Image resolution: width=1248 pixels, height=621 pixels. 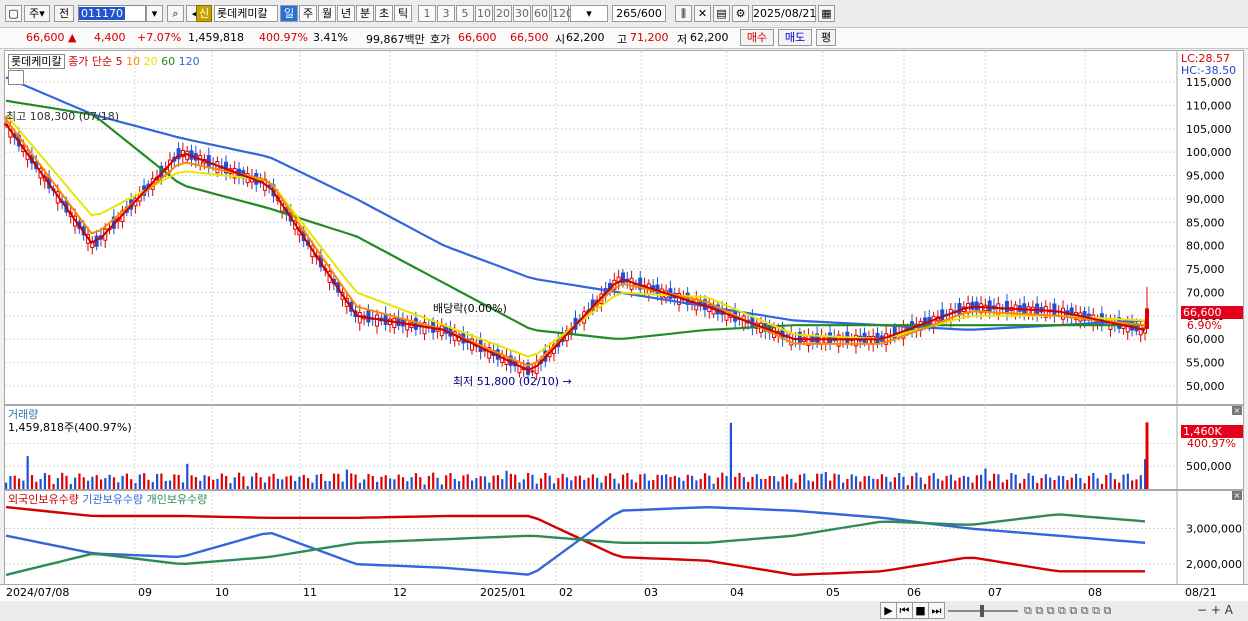 I want to click on y-tick-85000: 85,000, so click(x=1205, y=222).